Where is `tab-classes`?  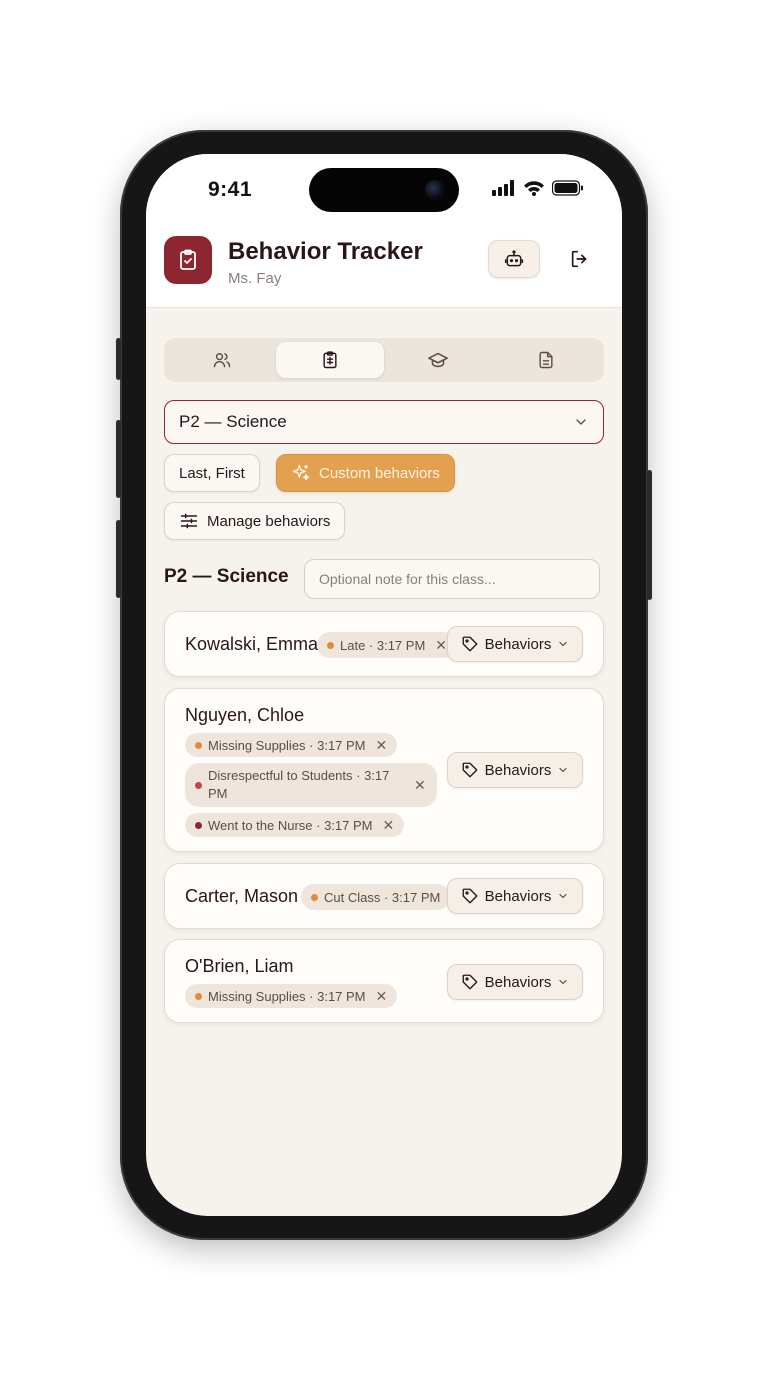
tab-classes is located at coordinates (438, 360).